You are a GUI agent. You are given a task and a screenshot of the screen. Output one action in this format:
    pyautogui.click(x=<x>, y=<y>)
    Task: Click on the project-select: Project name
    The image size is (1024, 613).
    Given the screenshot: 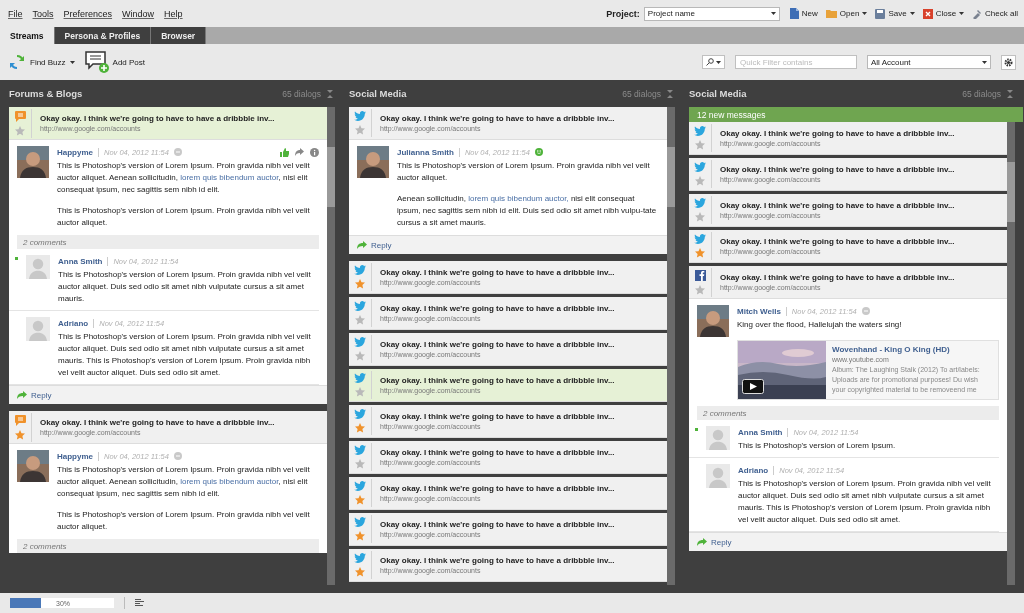 What is the action you would take?
    pyautogui.click(x=711, y=13)
    